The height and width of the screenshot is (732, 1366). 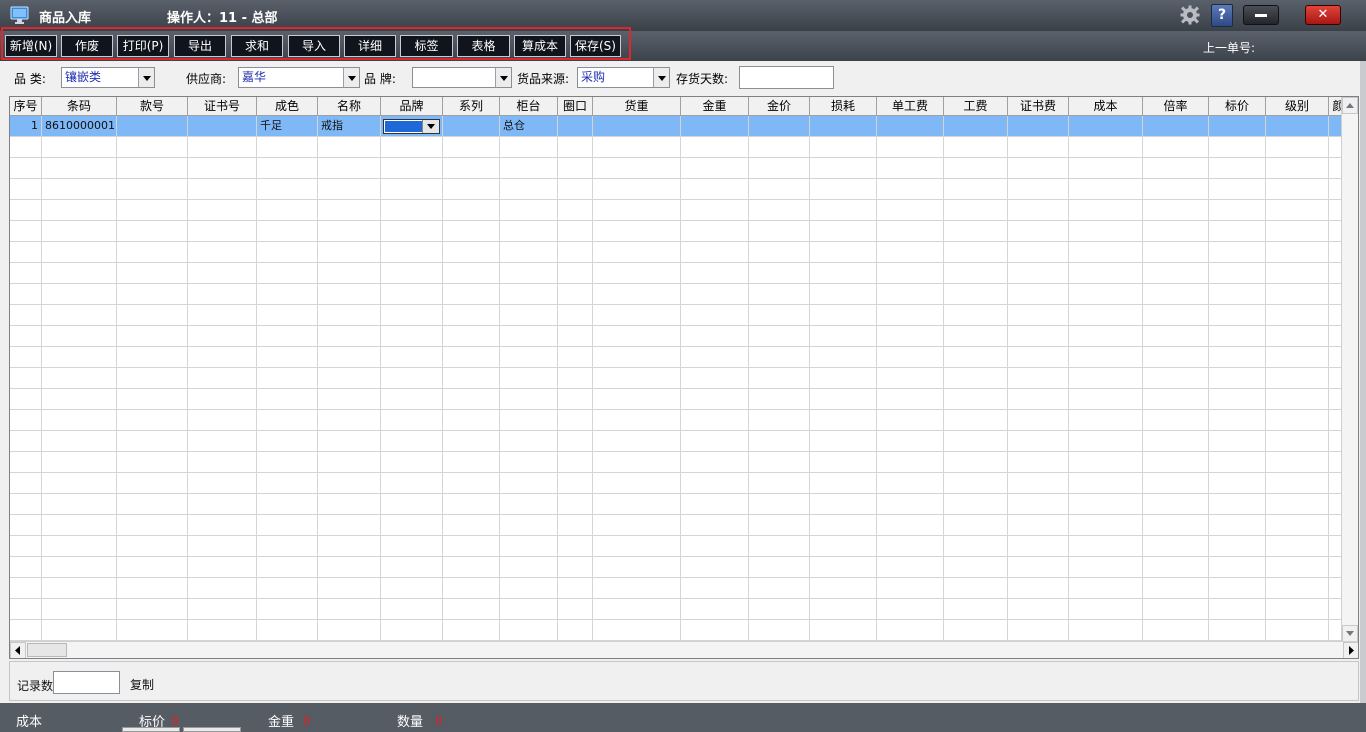 I want to click on column-header: 级别, so click(x=1297, y=106).